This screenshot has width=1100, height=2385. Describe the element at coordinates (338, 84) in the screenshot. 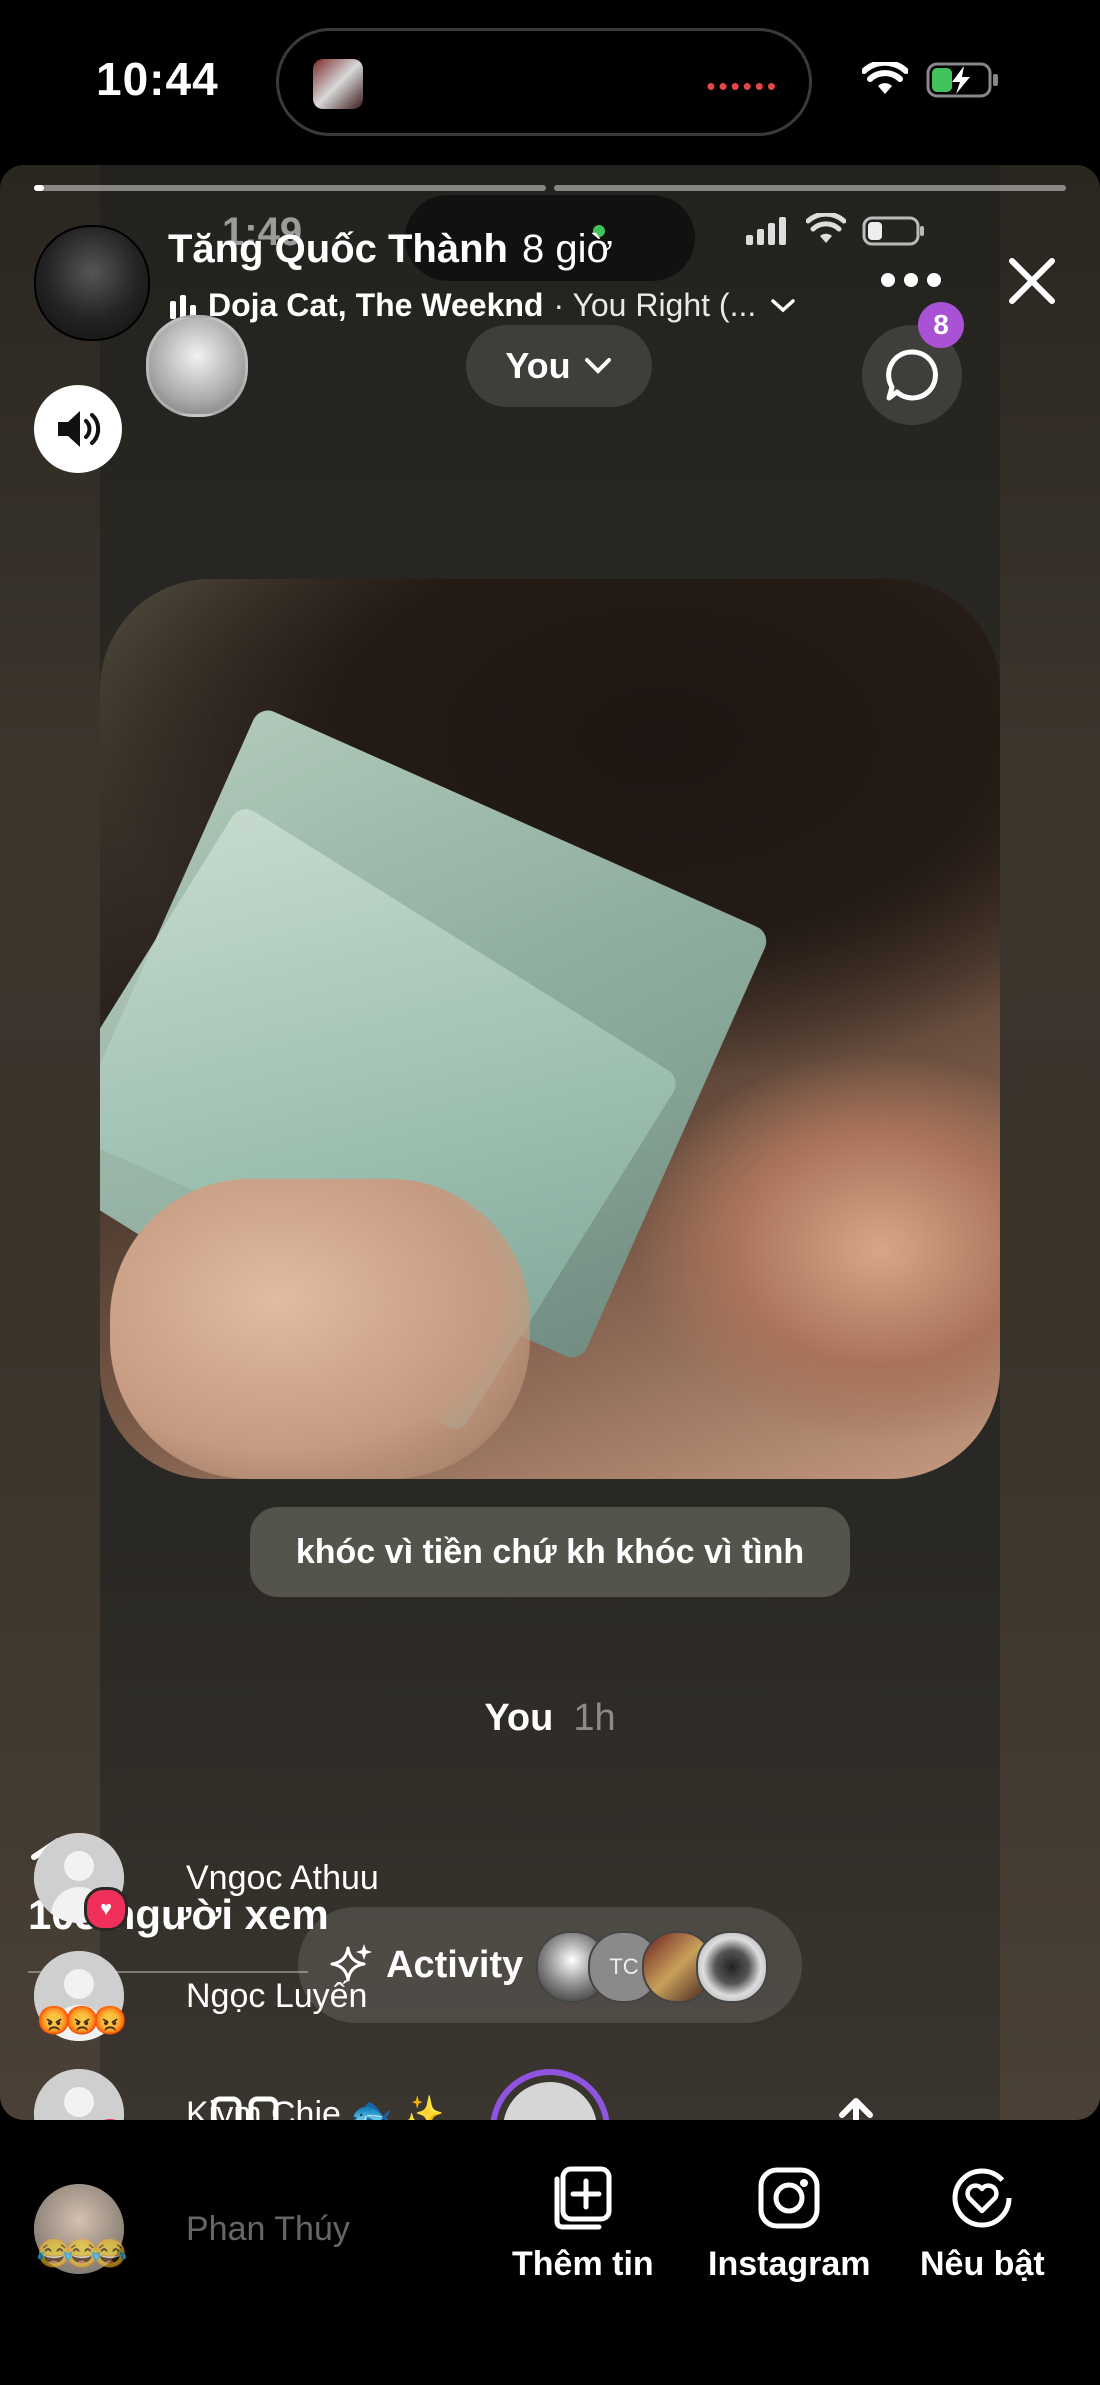

I see `now-playing-thumbnail` at that location.